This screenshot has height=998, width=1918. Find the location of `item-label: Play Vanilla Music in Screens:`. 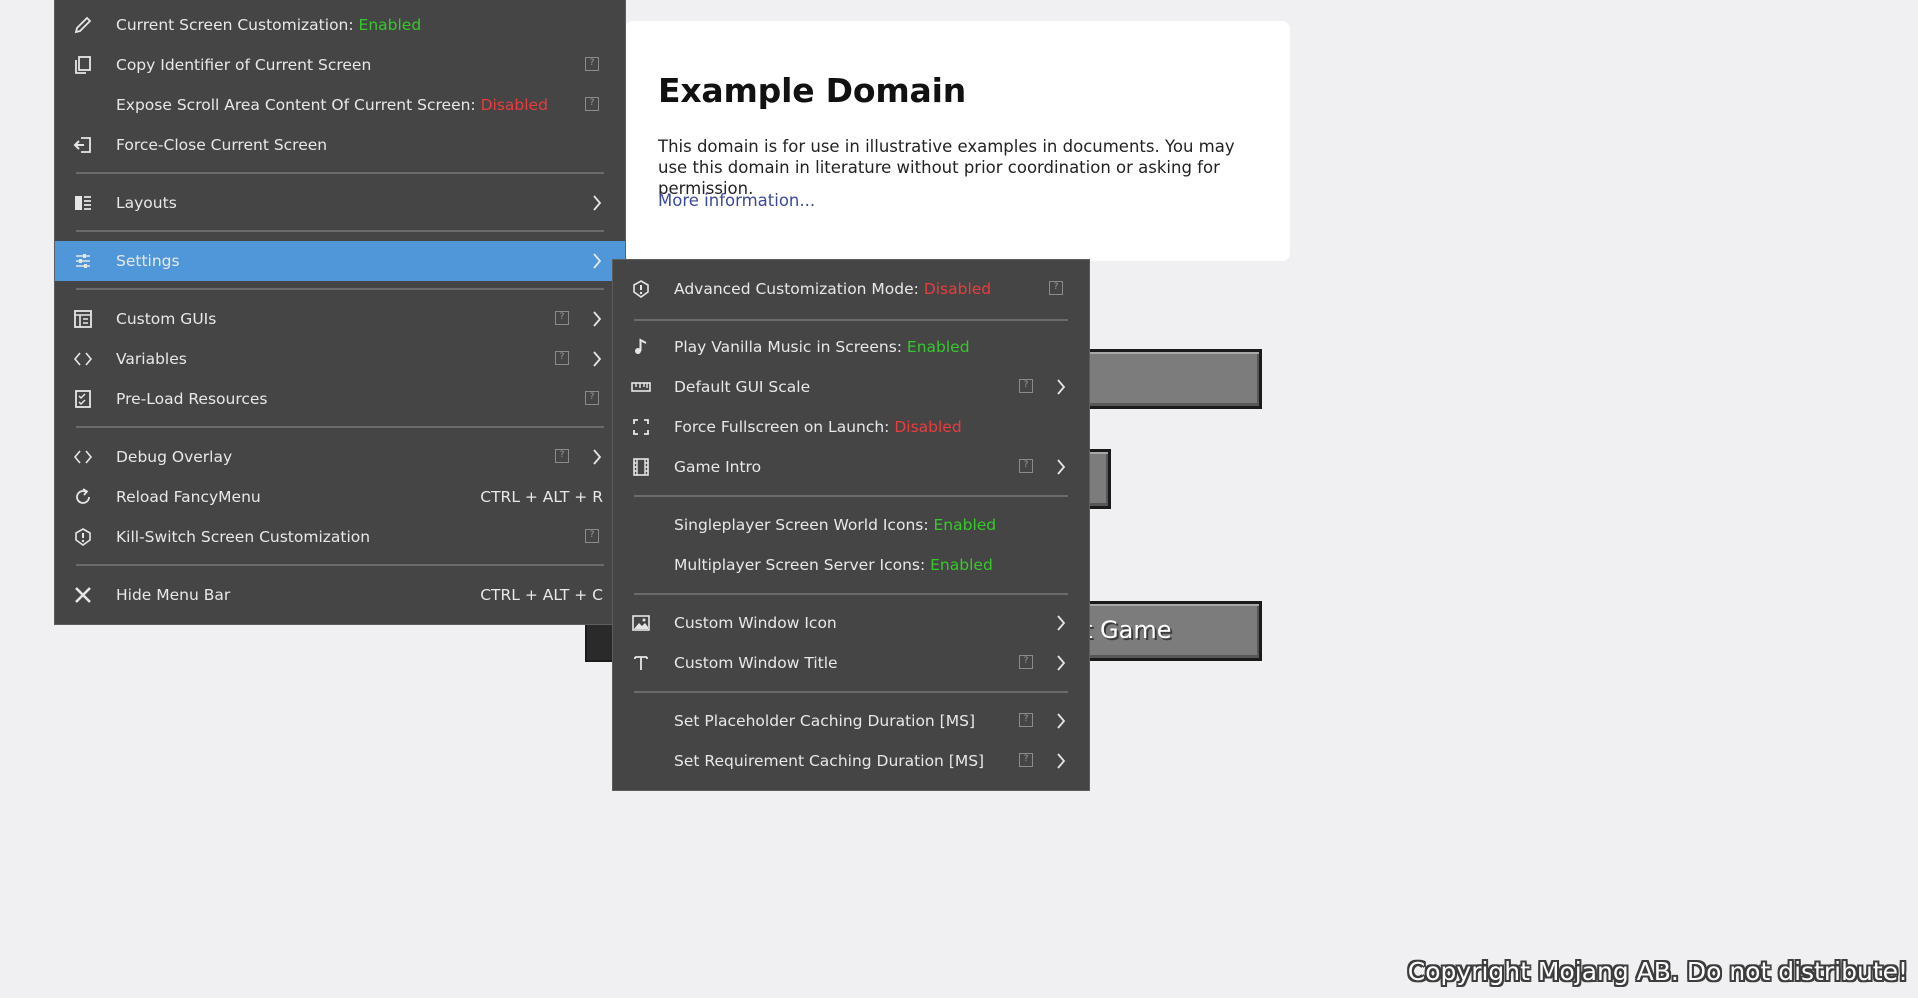

item-label: Play Vanilla Music in Screens: is located at coordinates (790, 347).